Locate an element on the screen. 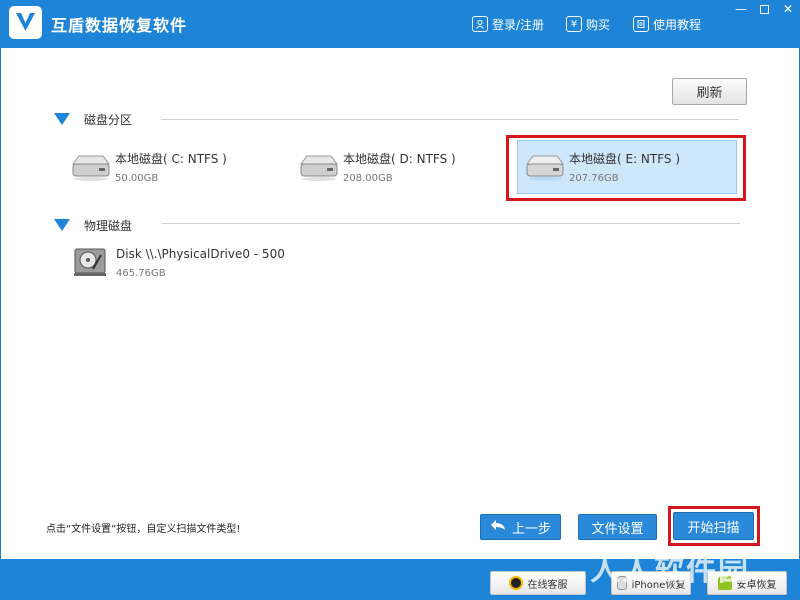 The image size is (800, 600). tutorial-link: 使用教程 is located at coordinates (667, 24).